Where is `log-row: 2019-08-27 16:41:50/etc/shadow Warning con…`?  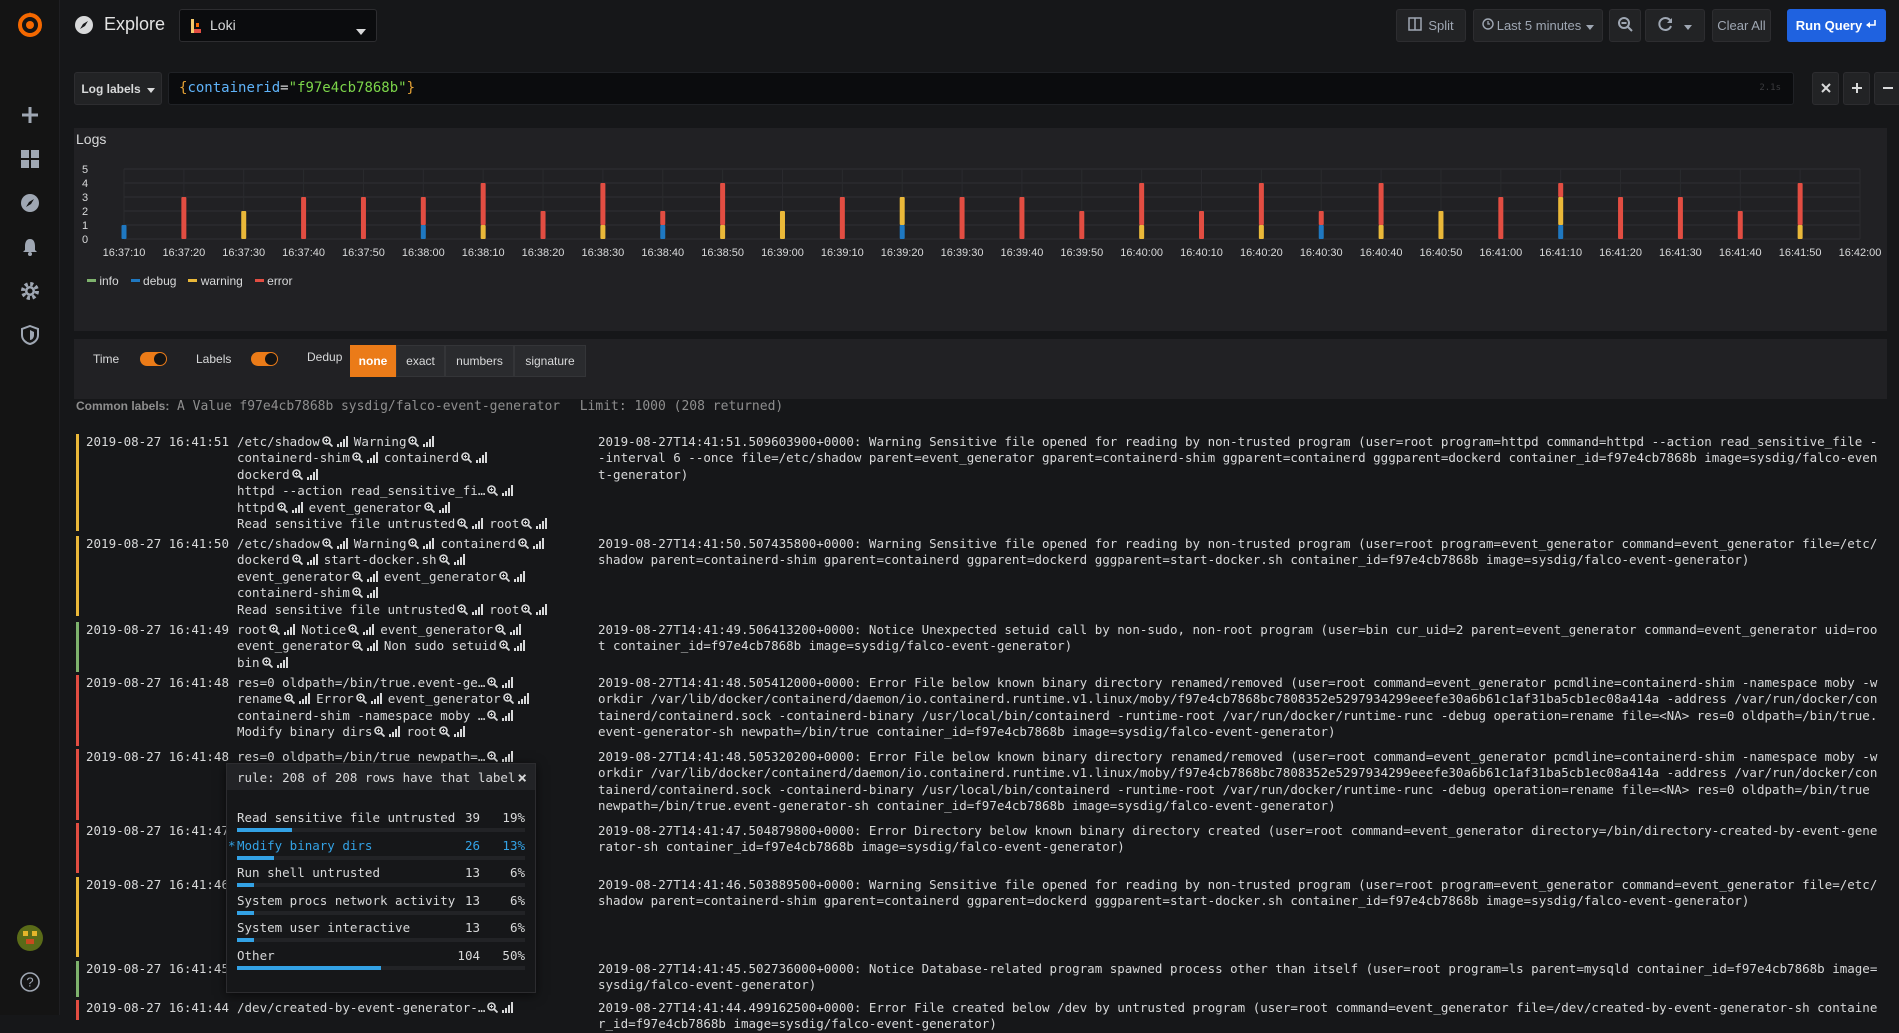 log-row: 2019-08-27 16:41:50/etc/shadow Warning con… is located at coordinates (981, 576).